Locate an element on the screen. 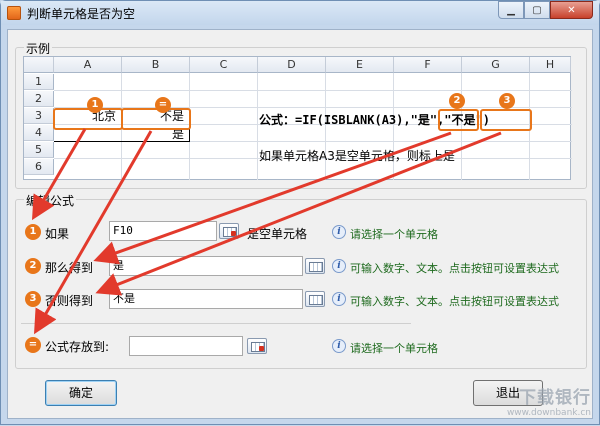  watermark-logo: 下载银行 www.downbank.cn is located at coordinates (549, 400).